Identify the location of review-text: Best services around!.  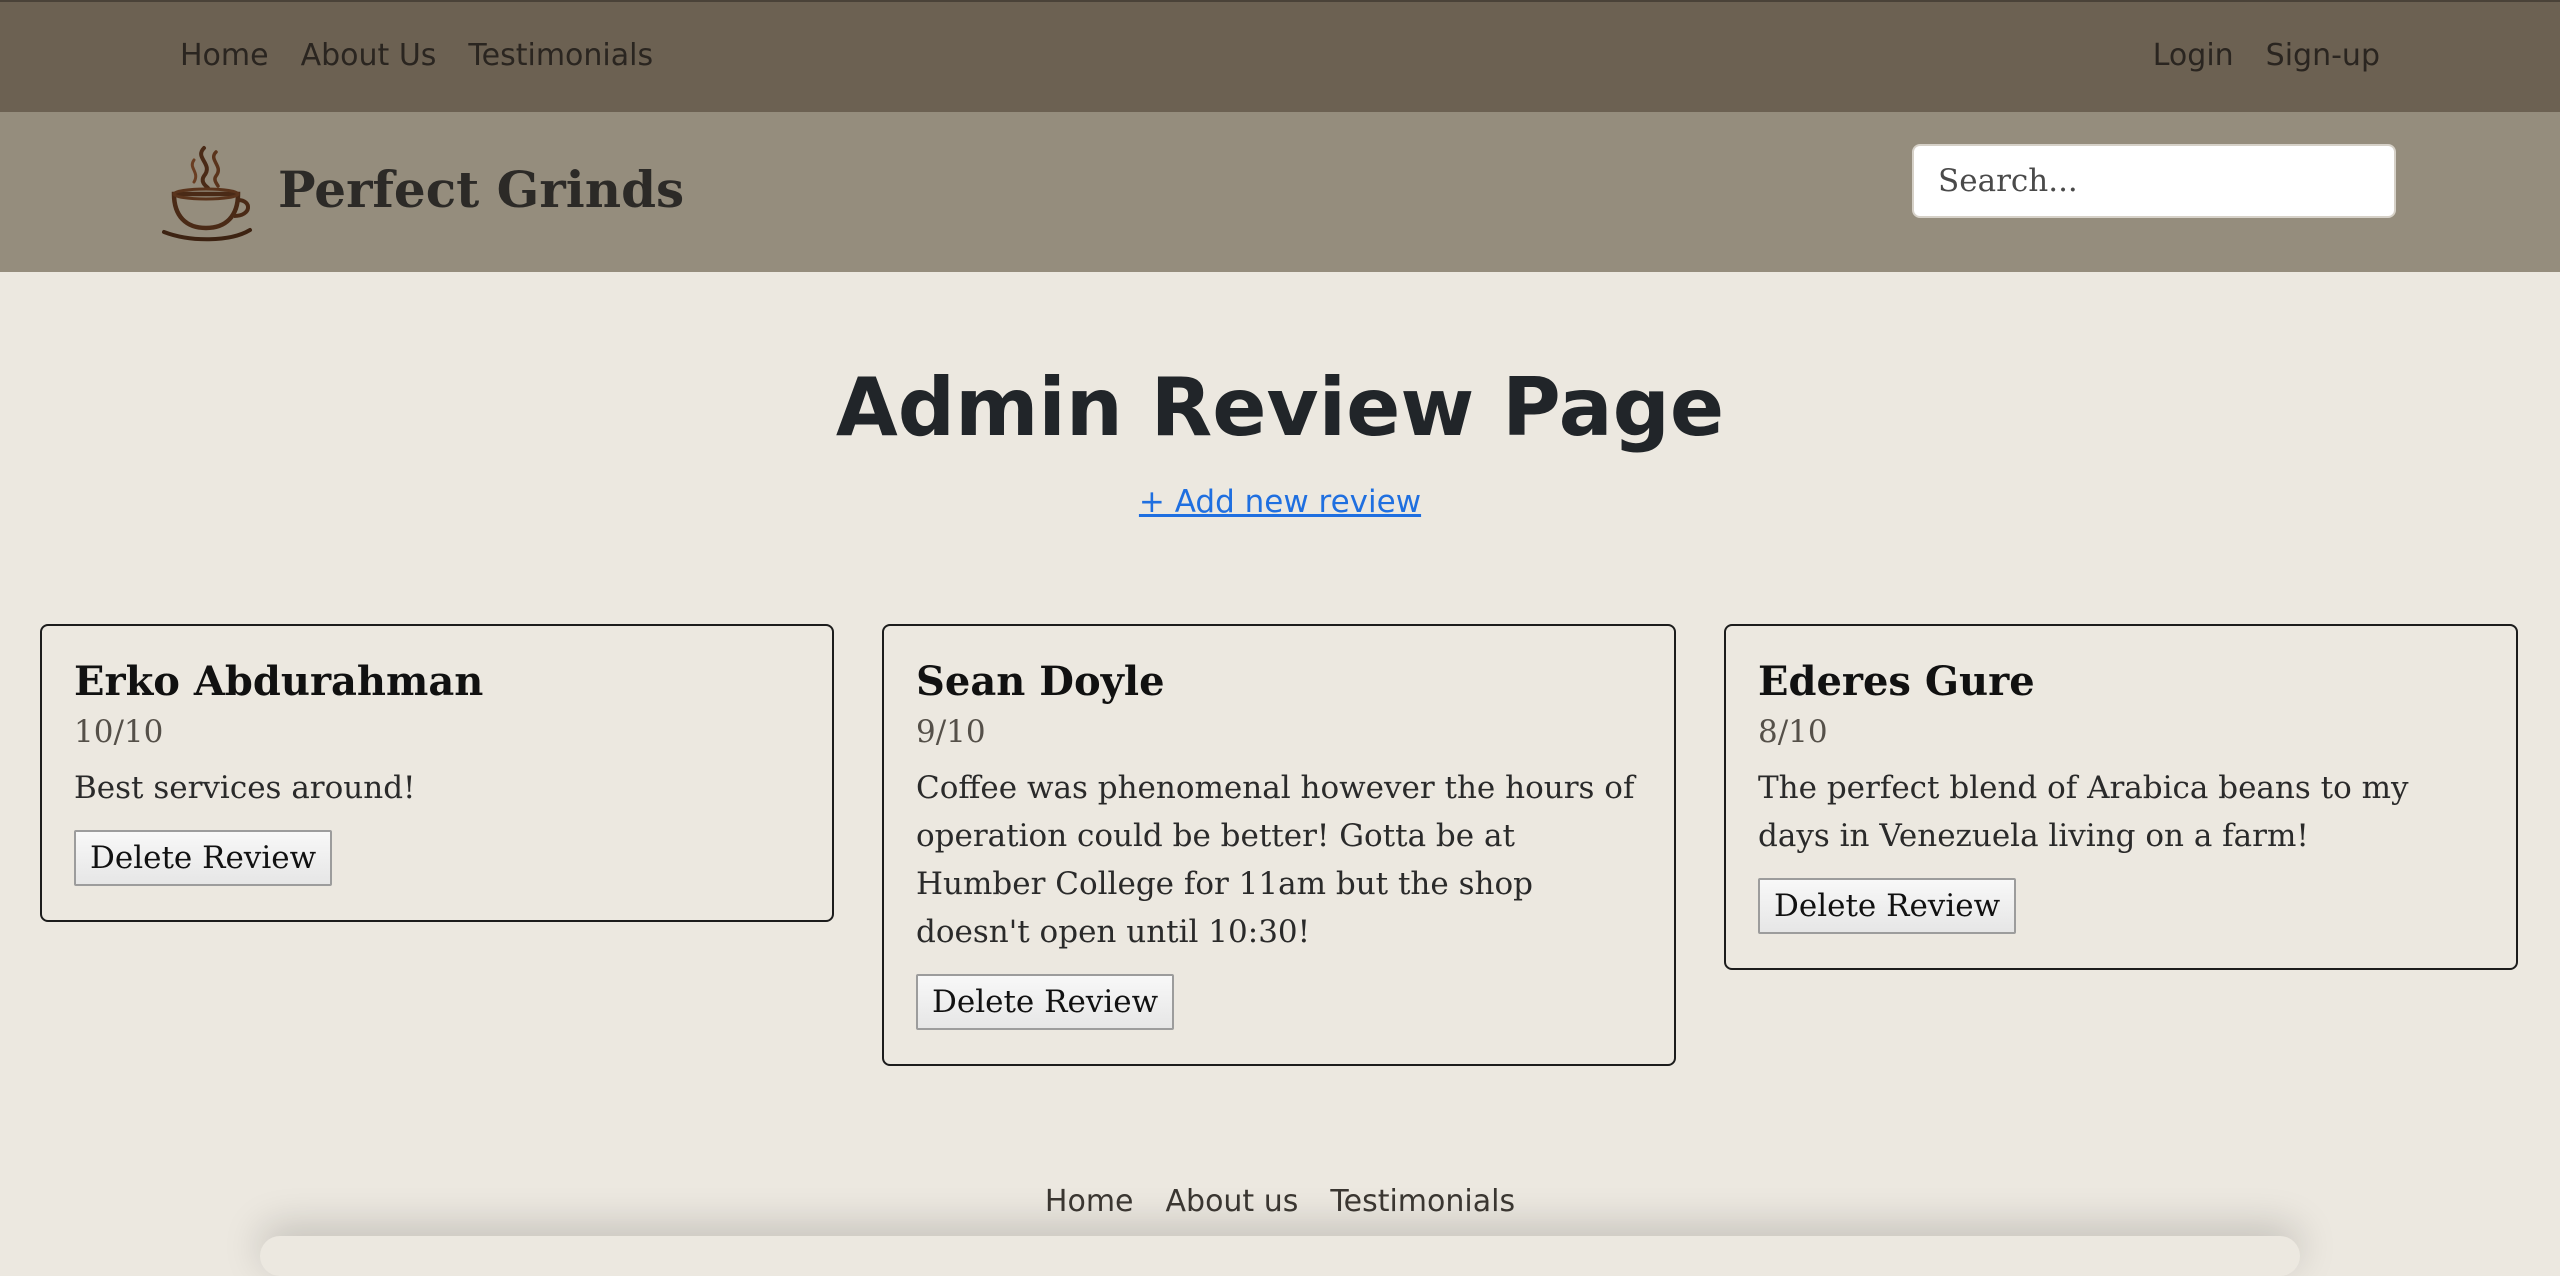
(245, 788).